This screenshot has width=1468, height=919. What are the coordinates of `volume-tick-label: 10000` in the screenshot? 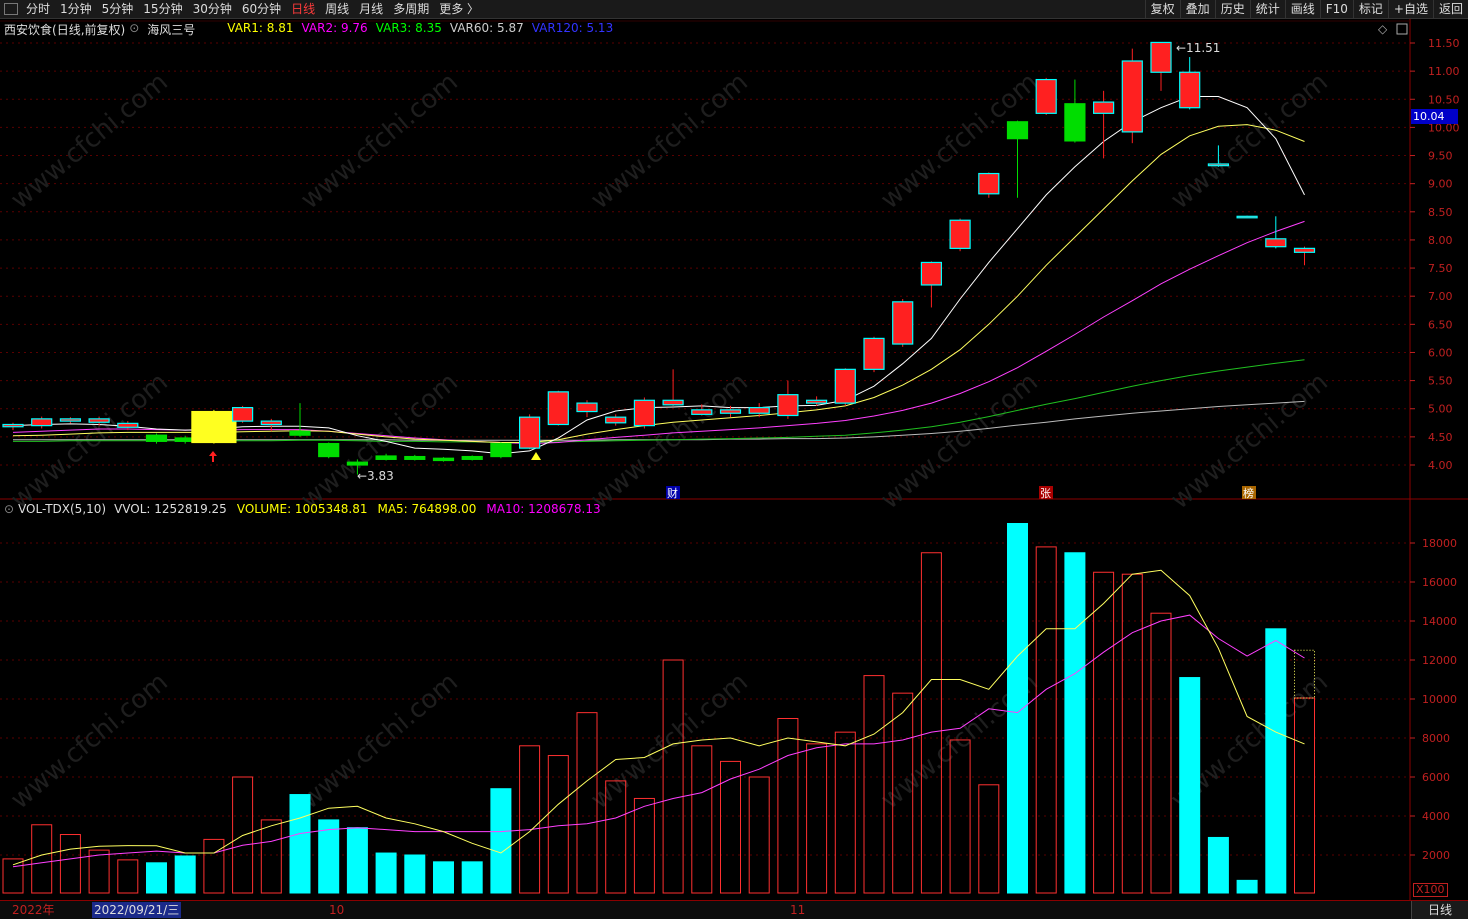 It's located at (1439, 699).